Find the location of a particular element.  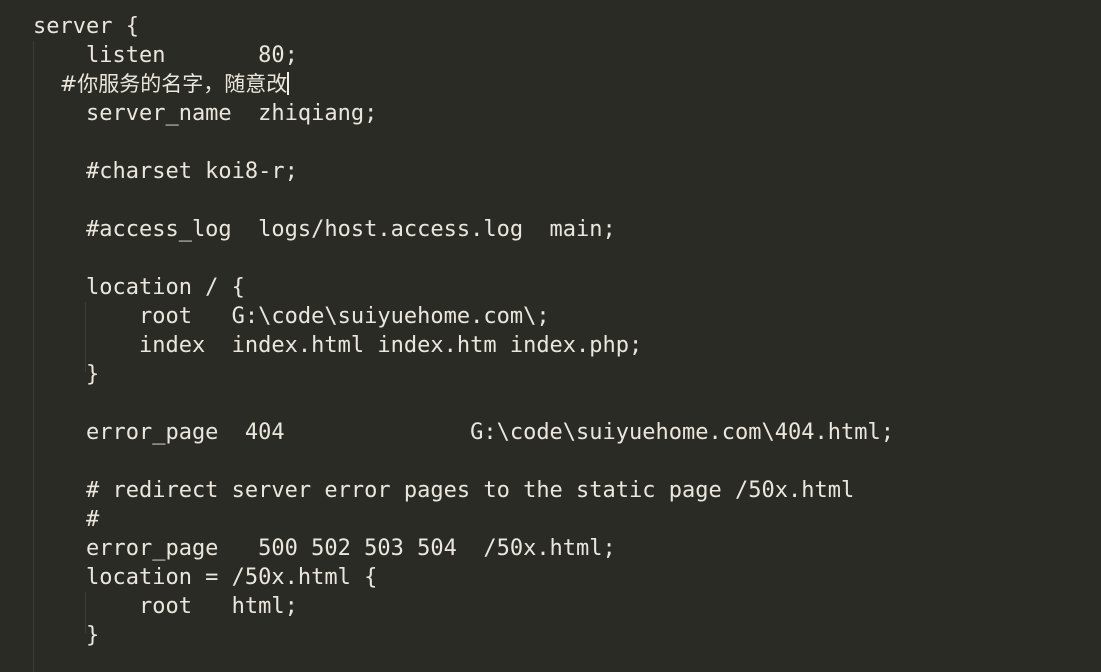

text-cursor is located at coordinates (288, 83).